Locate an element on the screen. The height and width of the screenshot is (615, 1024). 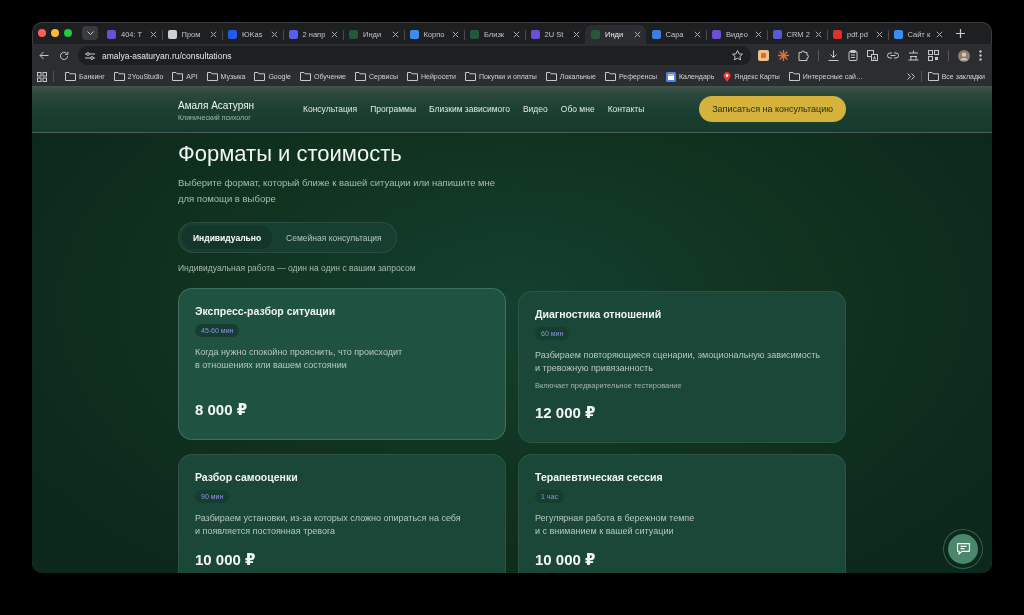
format-tab: Индивидуально is located at coordinates (227, 237).